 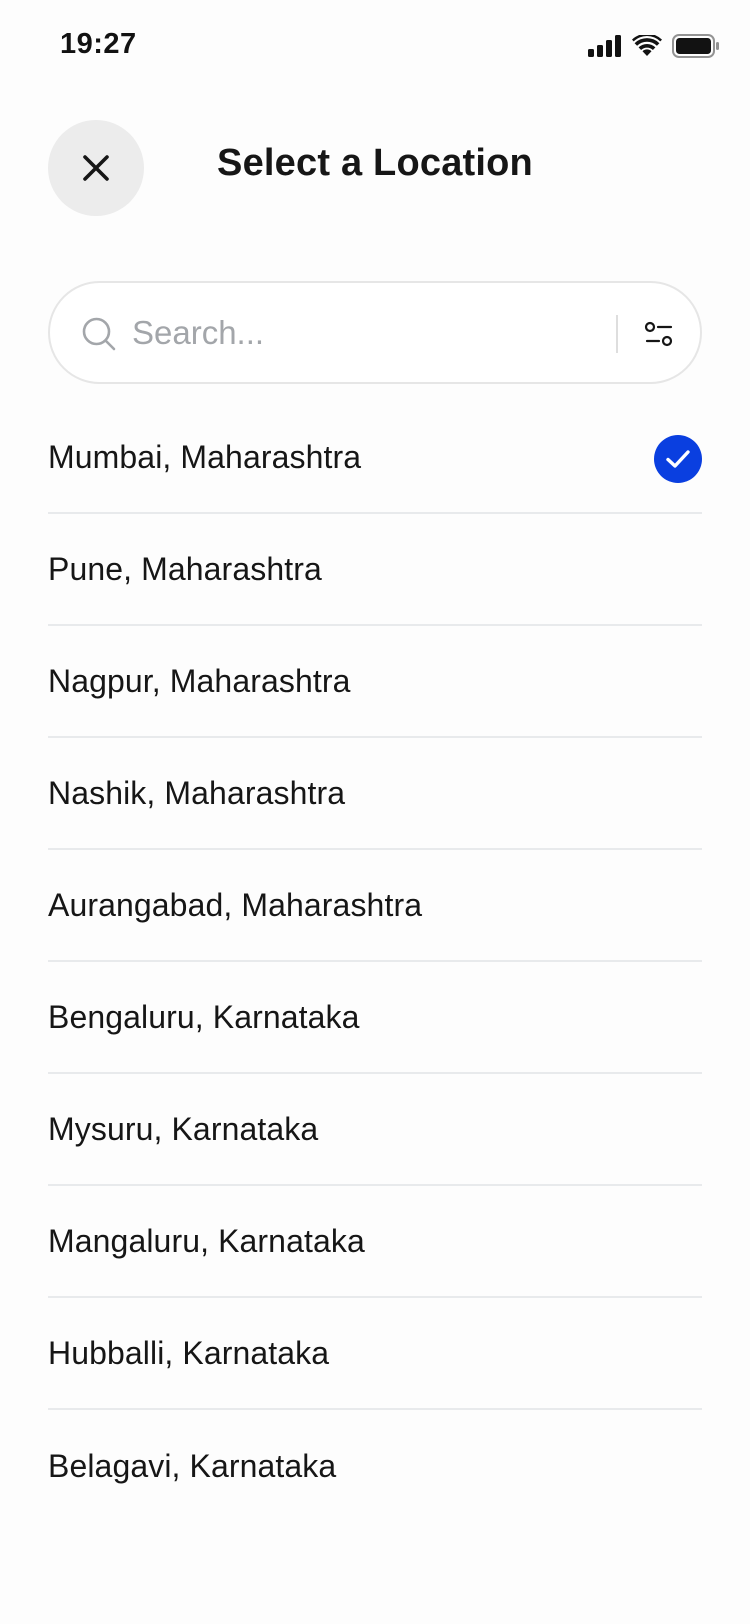 What do you see at coordinates (617, 334) in the screenshot?
I see `search-divider` at bounding box center [617, 334].